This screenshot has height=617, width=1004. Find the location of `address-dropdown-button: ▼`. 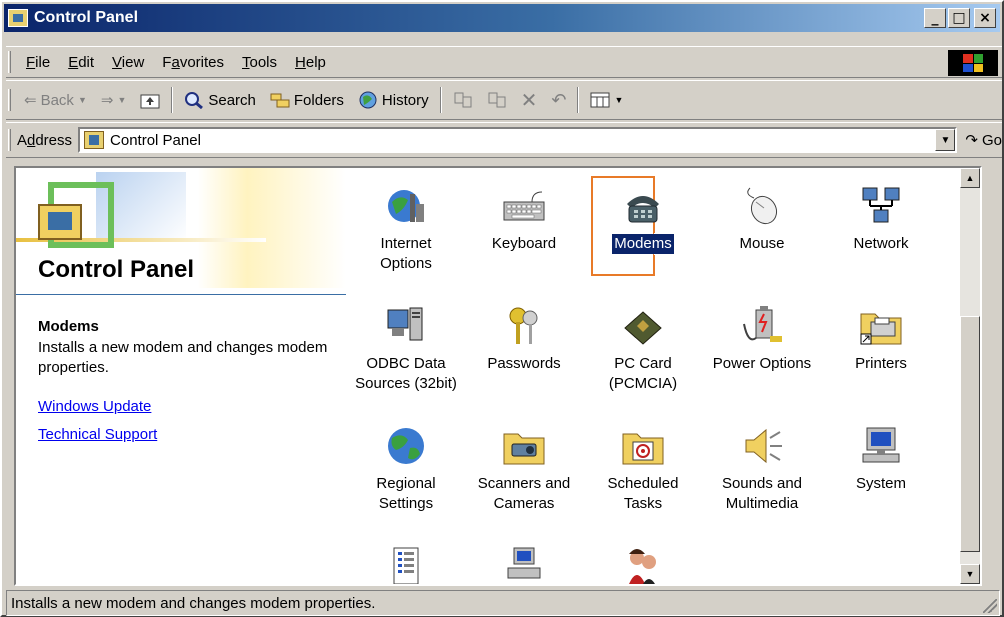

address-dropdown-button: ▼ is located at coordinates (945, 140).